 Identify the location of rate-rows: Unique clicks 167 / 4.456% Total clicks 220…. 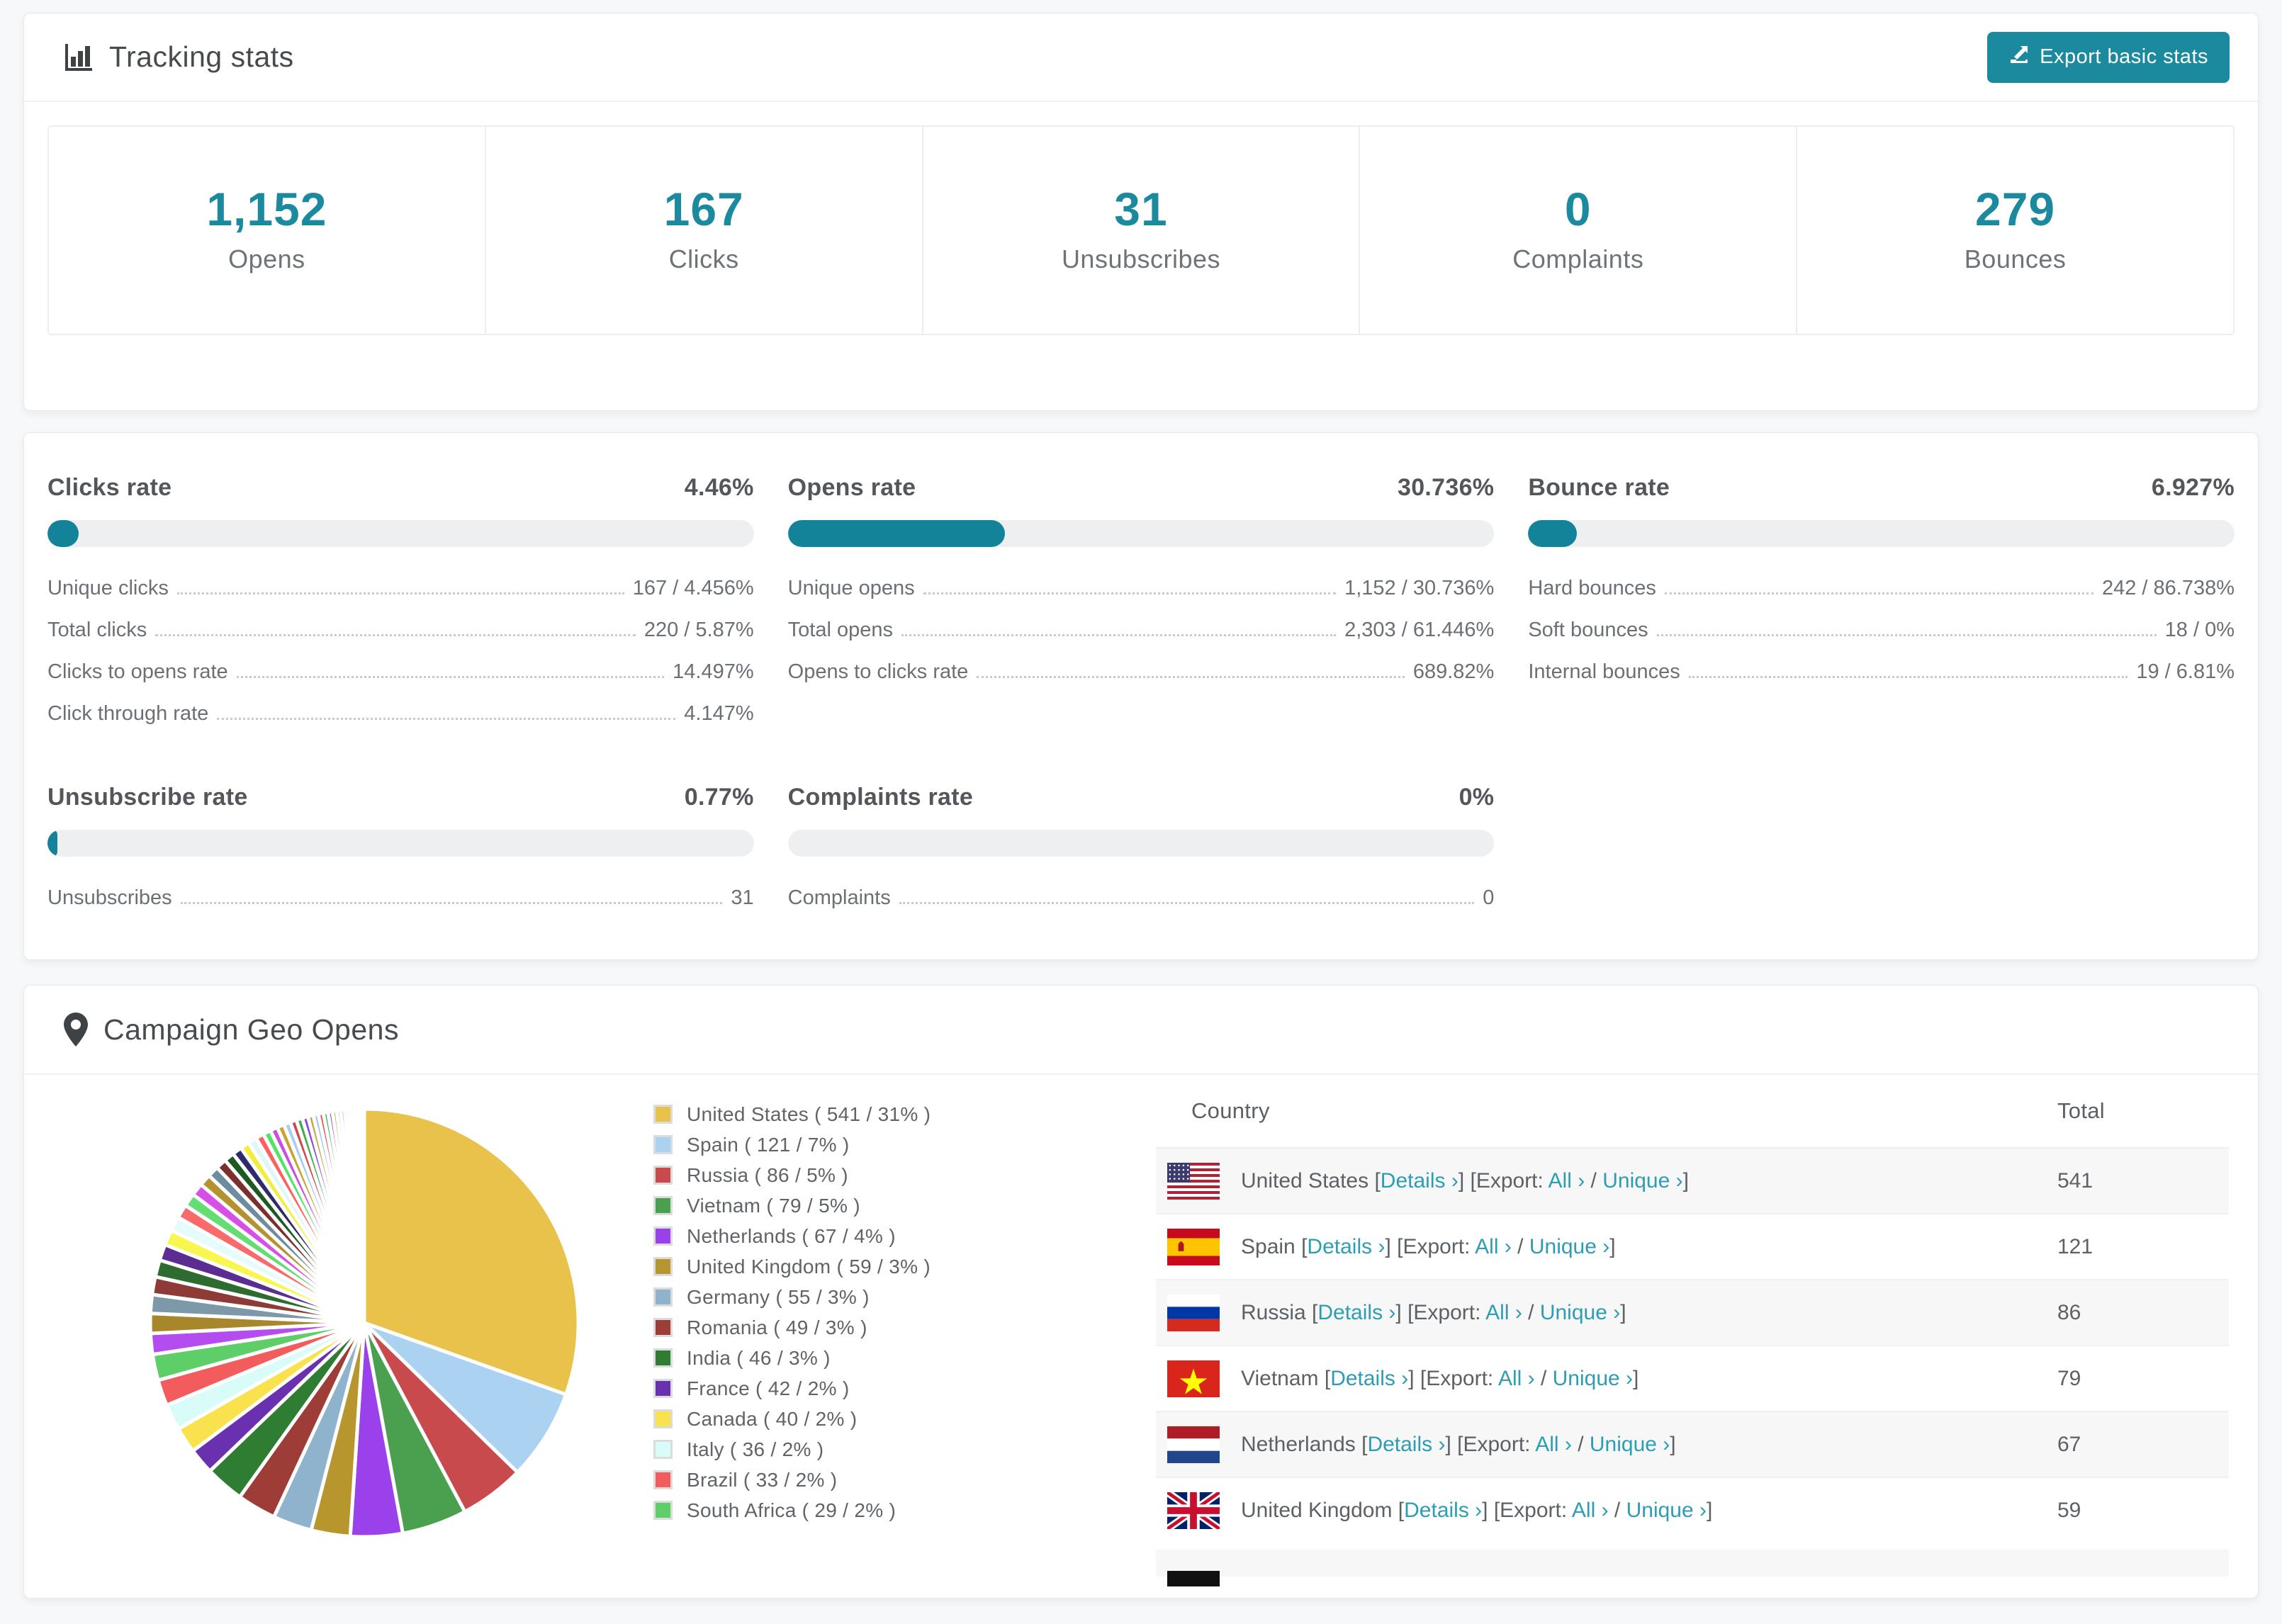
(400, 651).